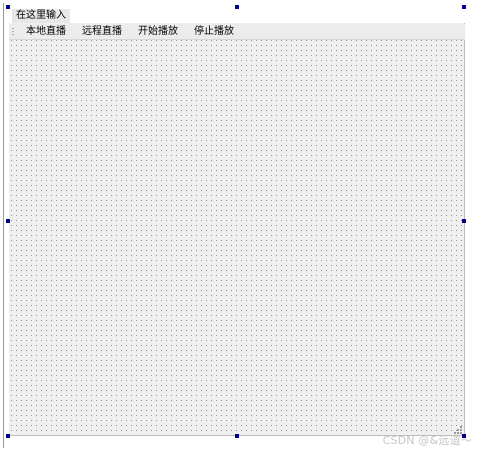 The image size is (480, 452). I want to click on resize-handle-top-middle, so click(237, 7).